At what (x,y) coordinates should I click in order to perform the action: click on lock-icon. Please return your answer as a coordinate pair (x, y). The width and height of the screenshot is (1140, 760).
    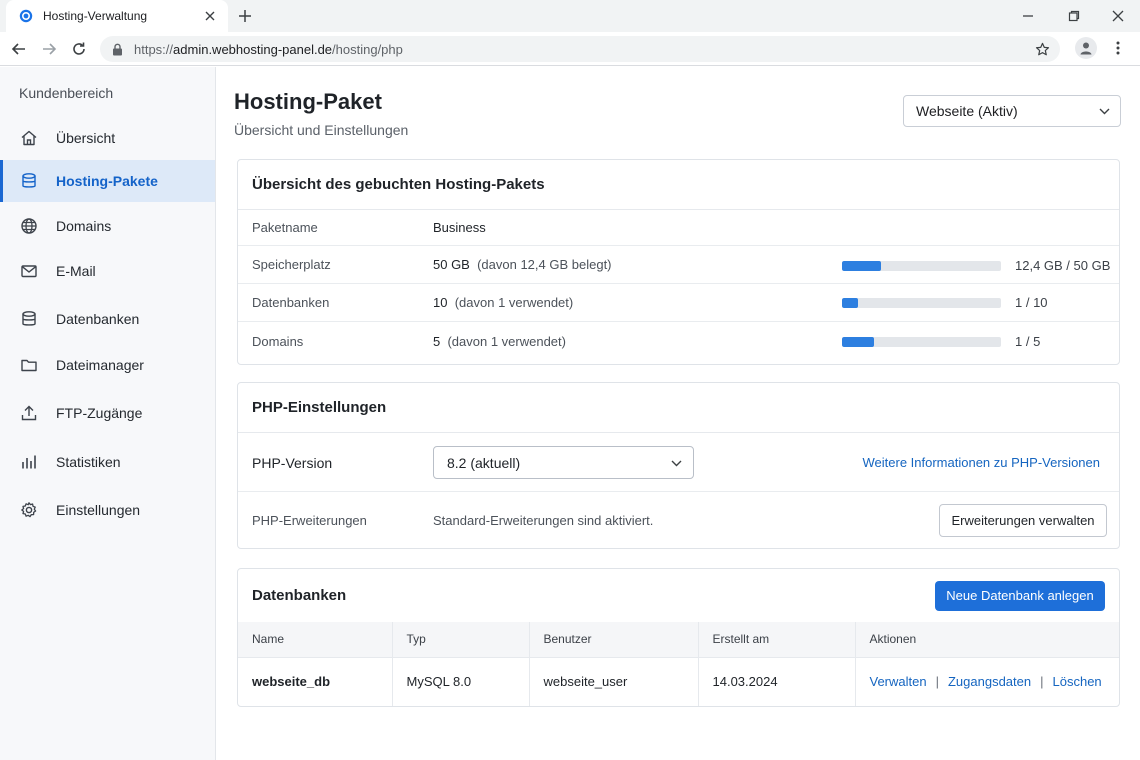
    Looking at the image, I should click on (117, 49).